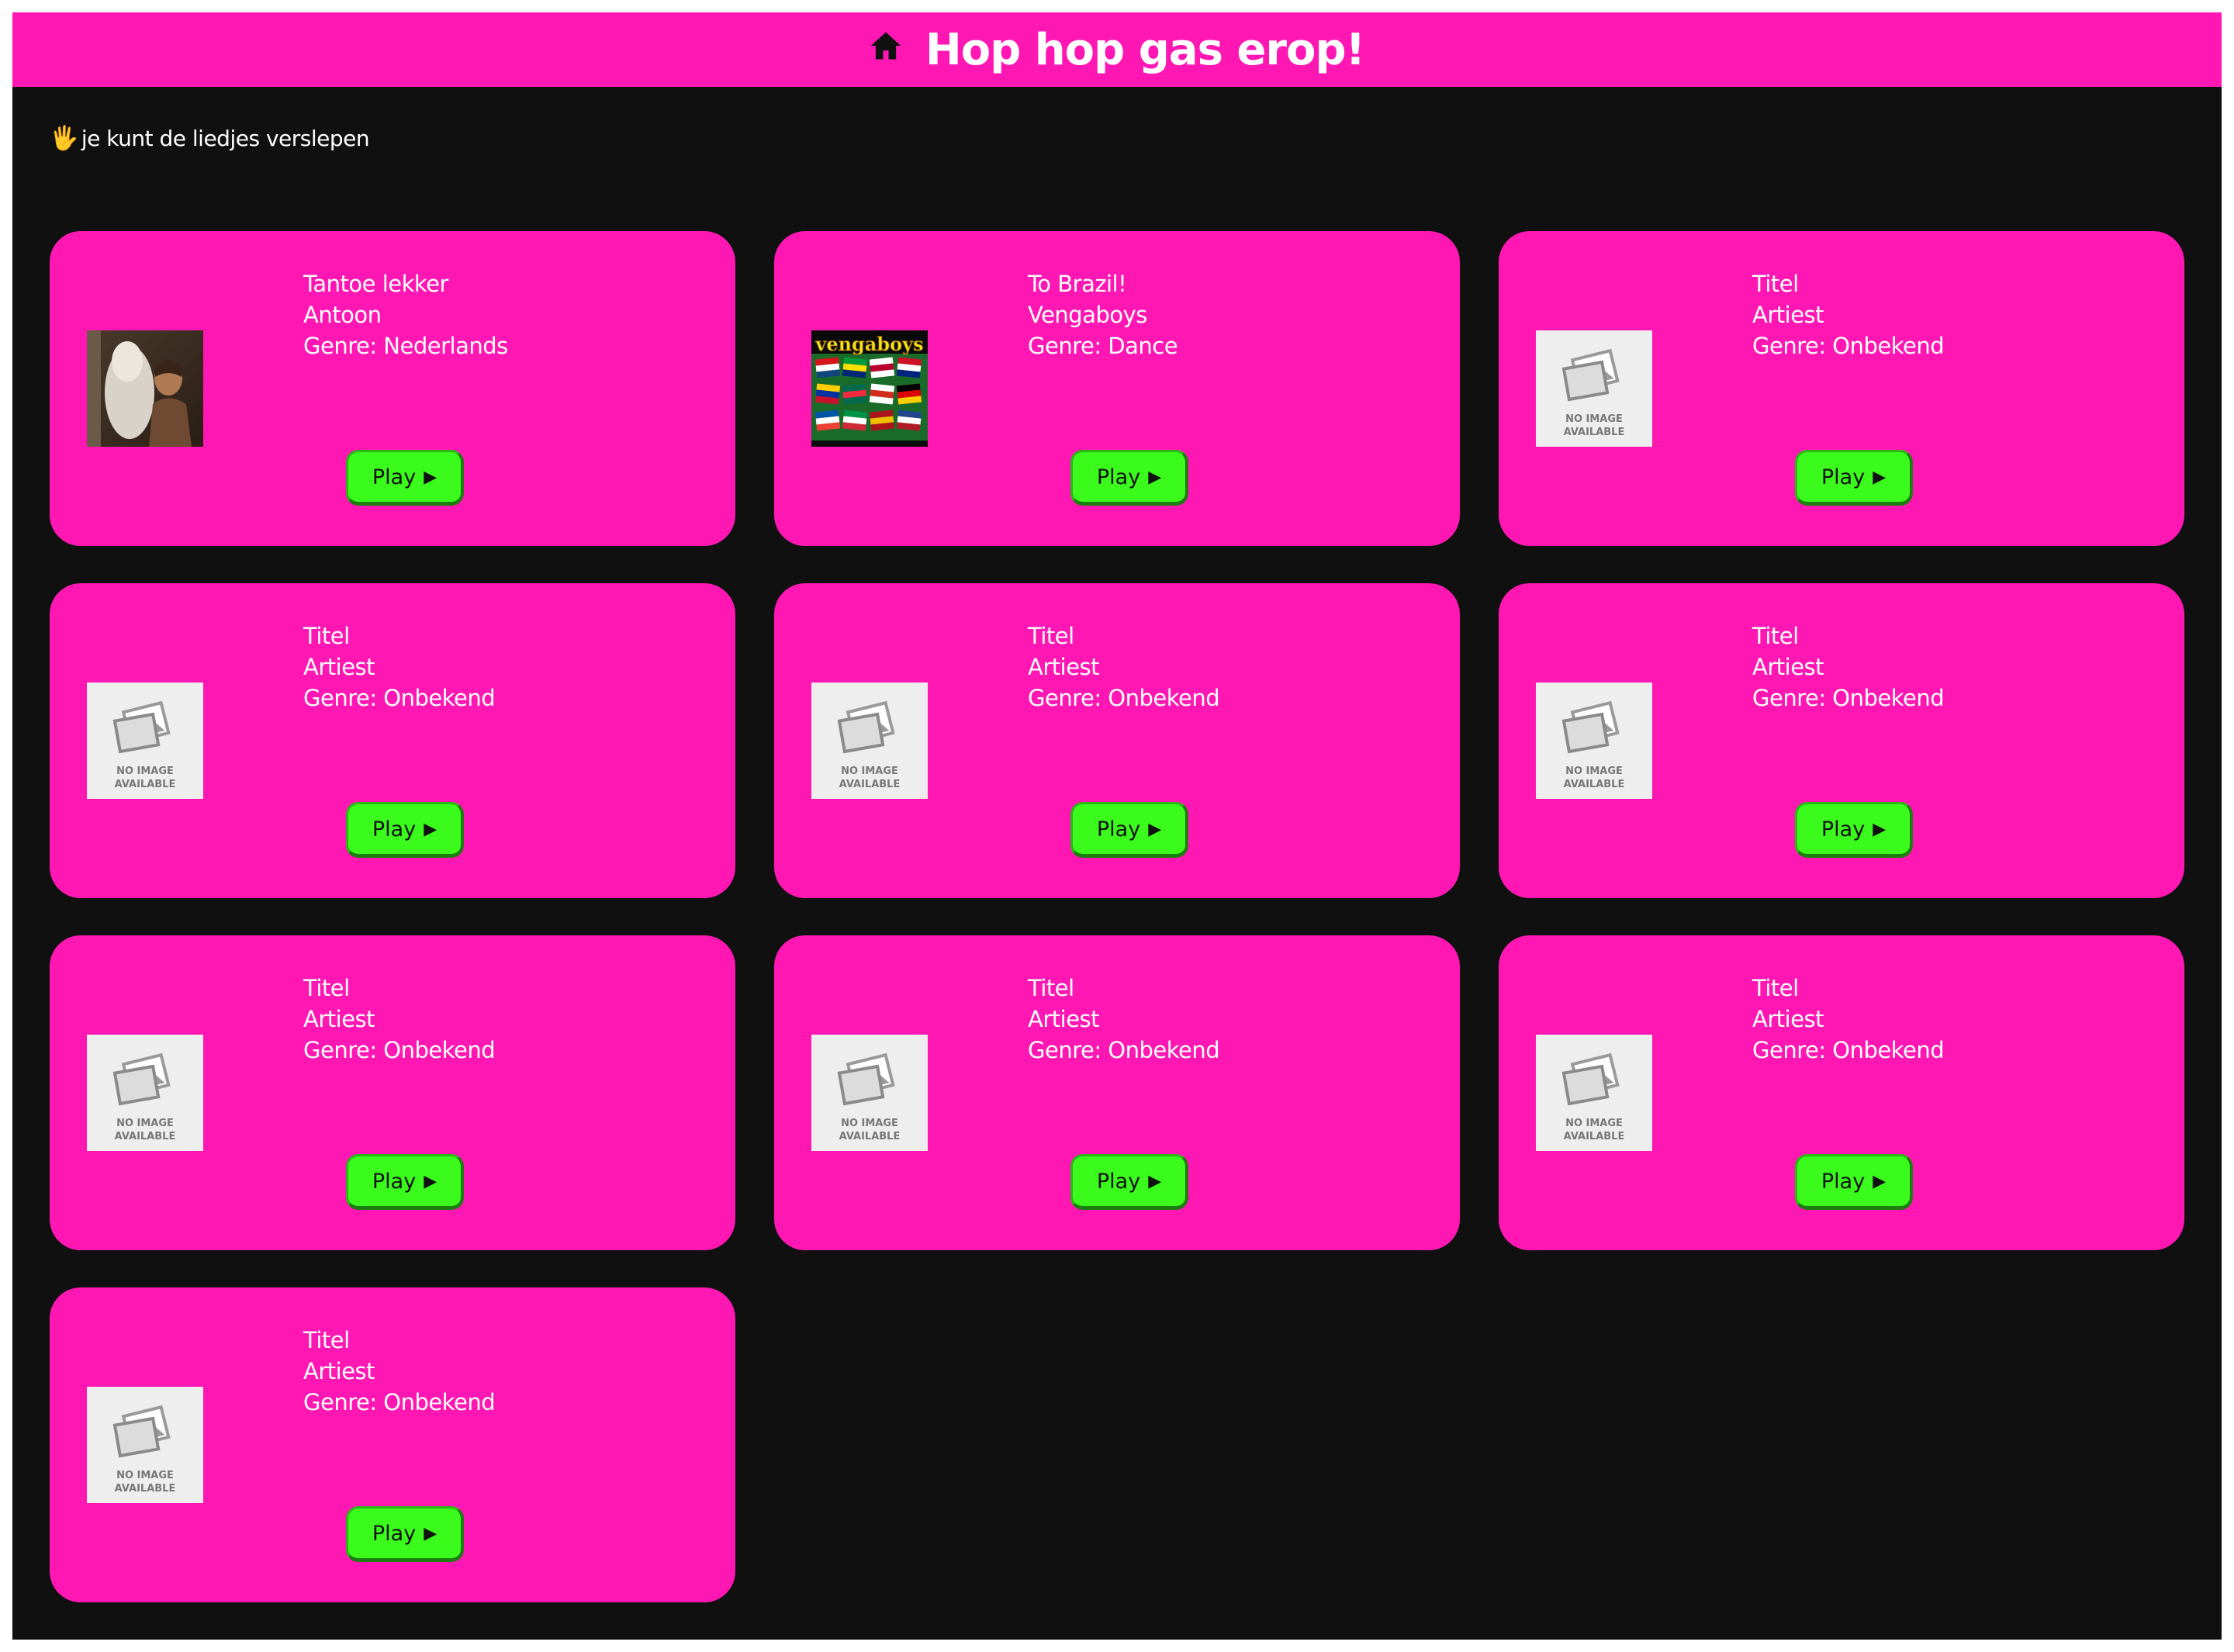  I want to click on drag-hint: 🖐 je kunt de liedjes verslepen, so click(210, 138).